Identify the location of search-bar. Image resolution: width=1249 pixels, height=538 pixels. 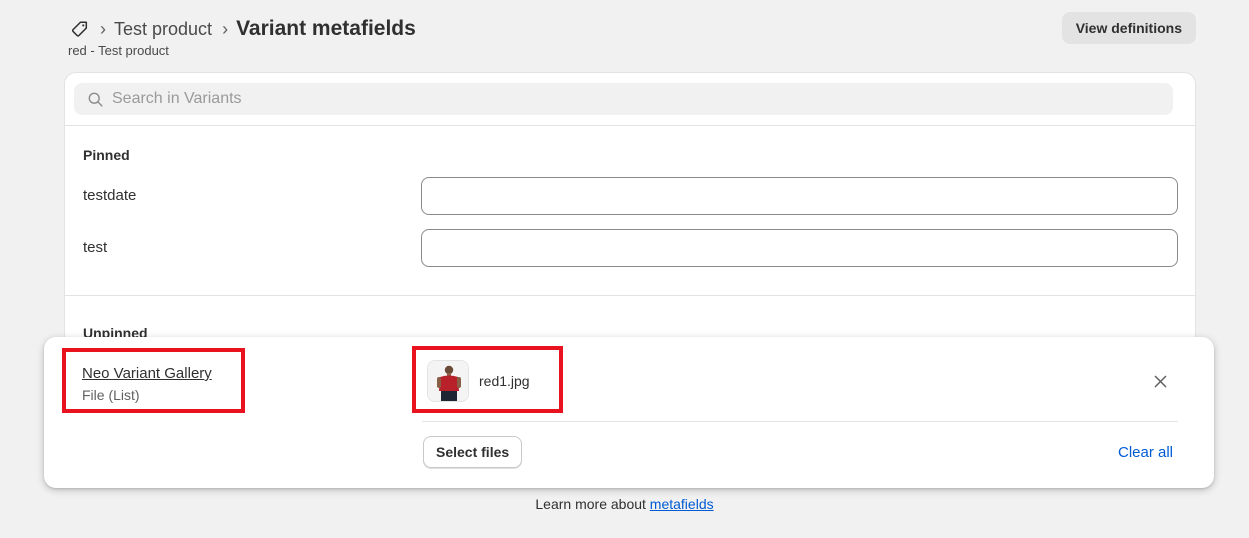
(623, 99).